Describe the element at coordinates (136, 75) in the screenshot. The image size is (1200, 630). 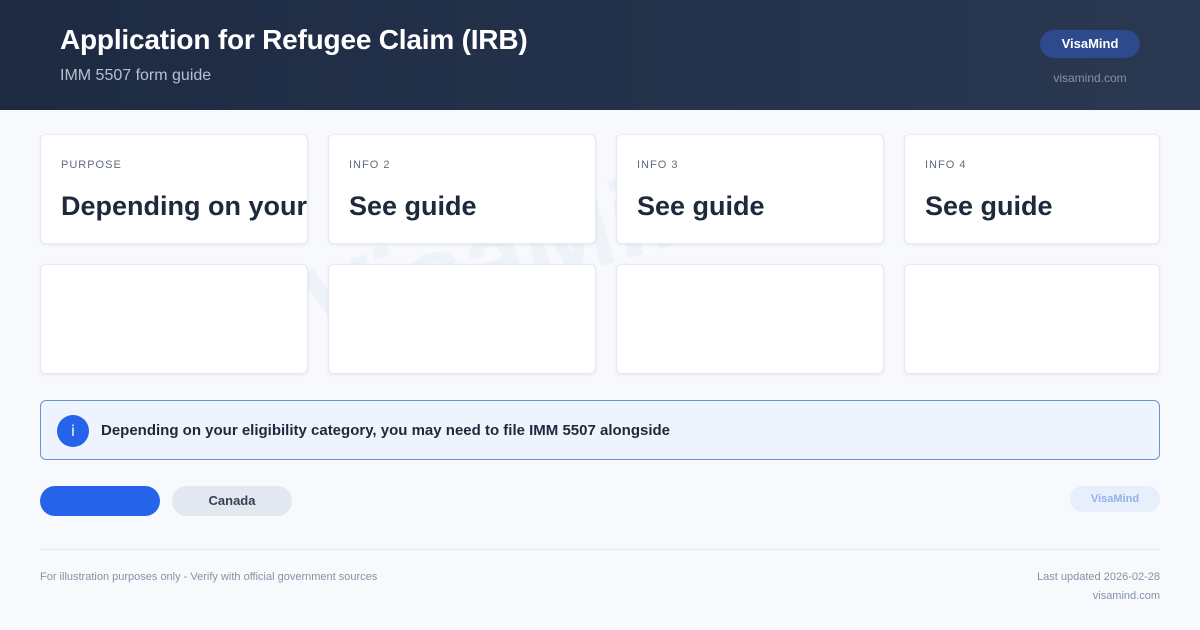
I see `page-subtitle: IMM 5507 form guide` at that location.